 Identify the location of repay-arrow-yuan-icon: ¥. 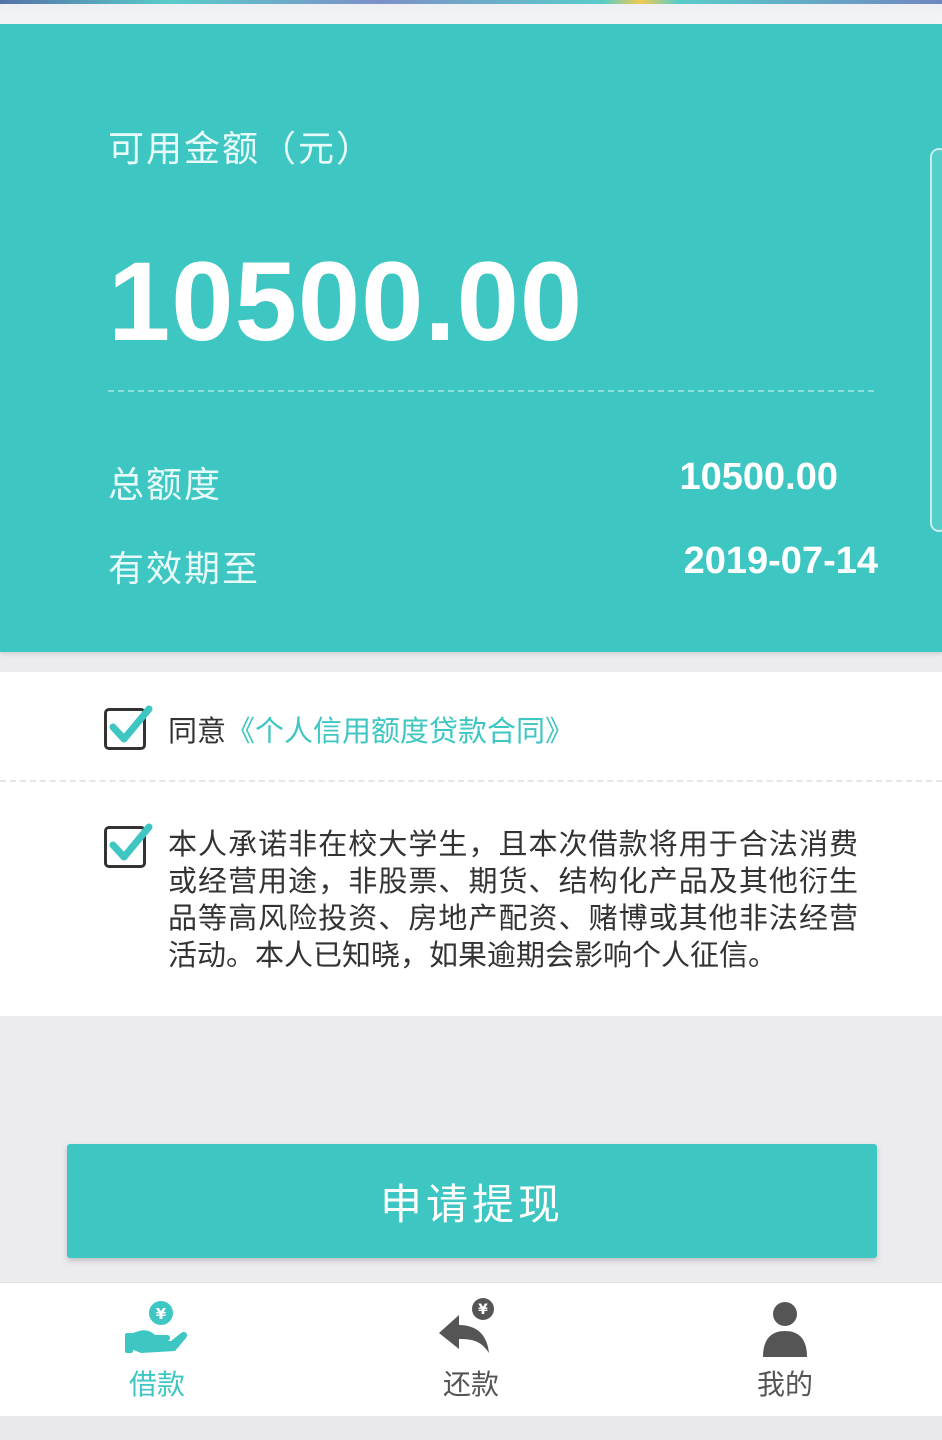
(466, 1325).